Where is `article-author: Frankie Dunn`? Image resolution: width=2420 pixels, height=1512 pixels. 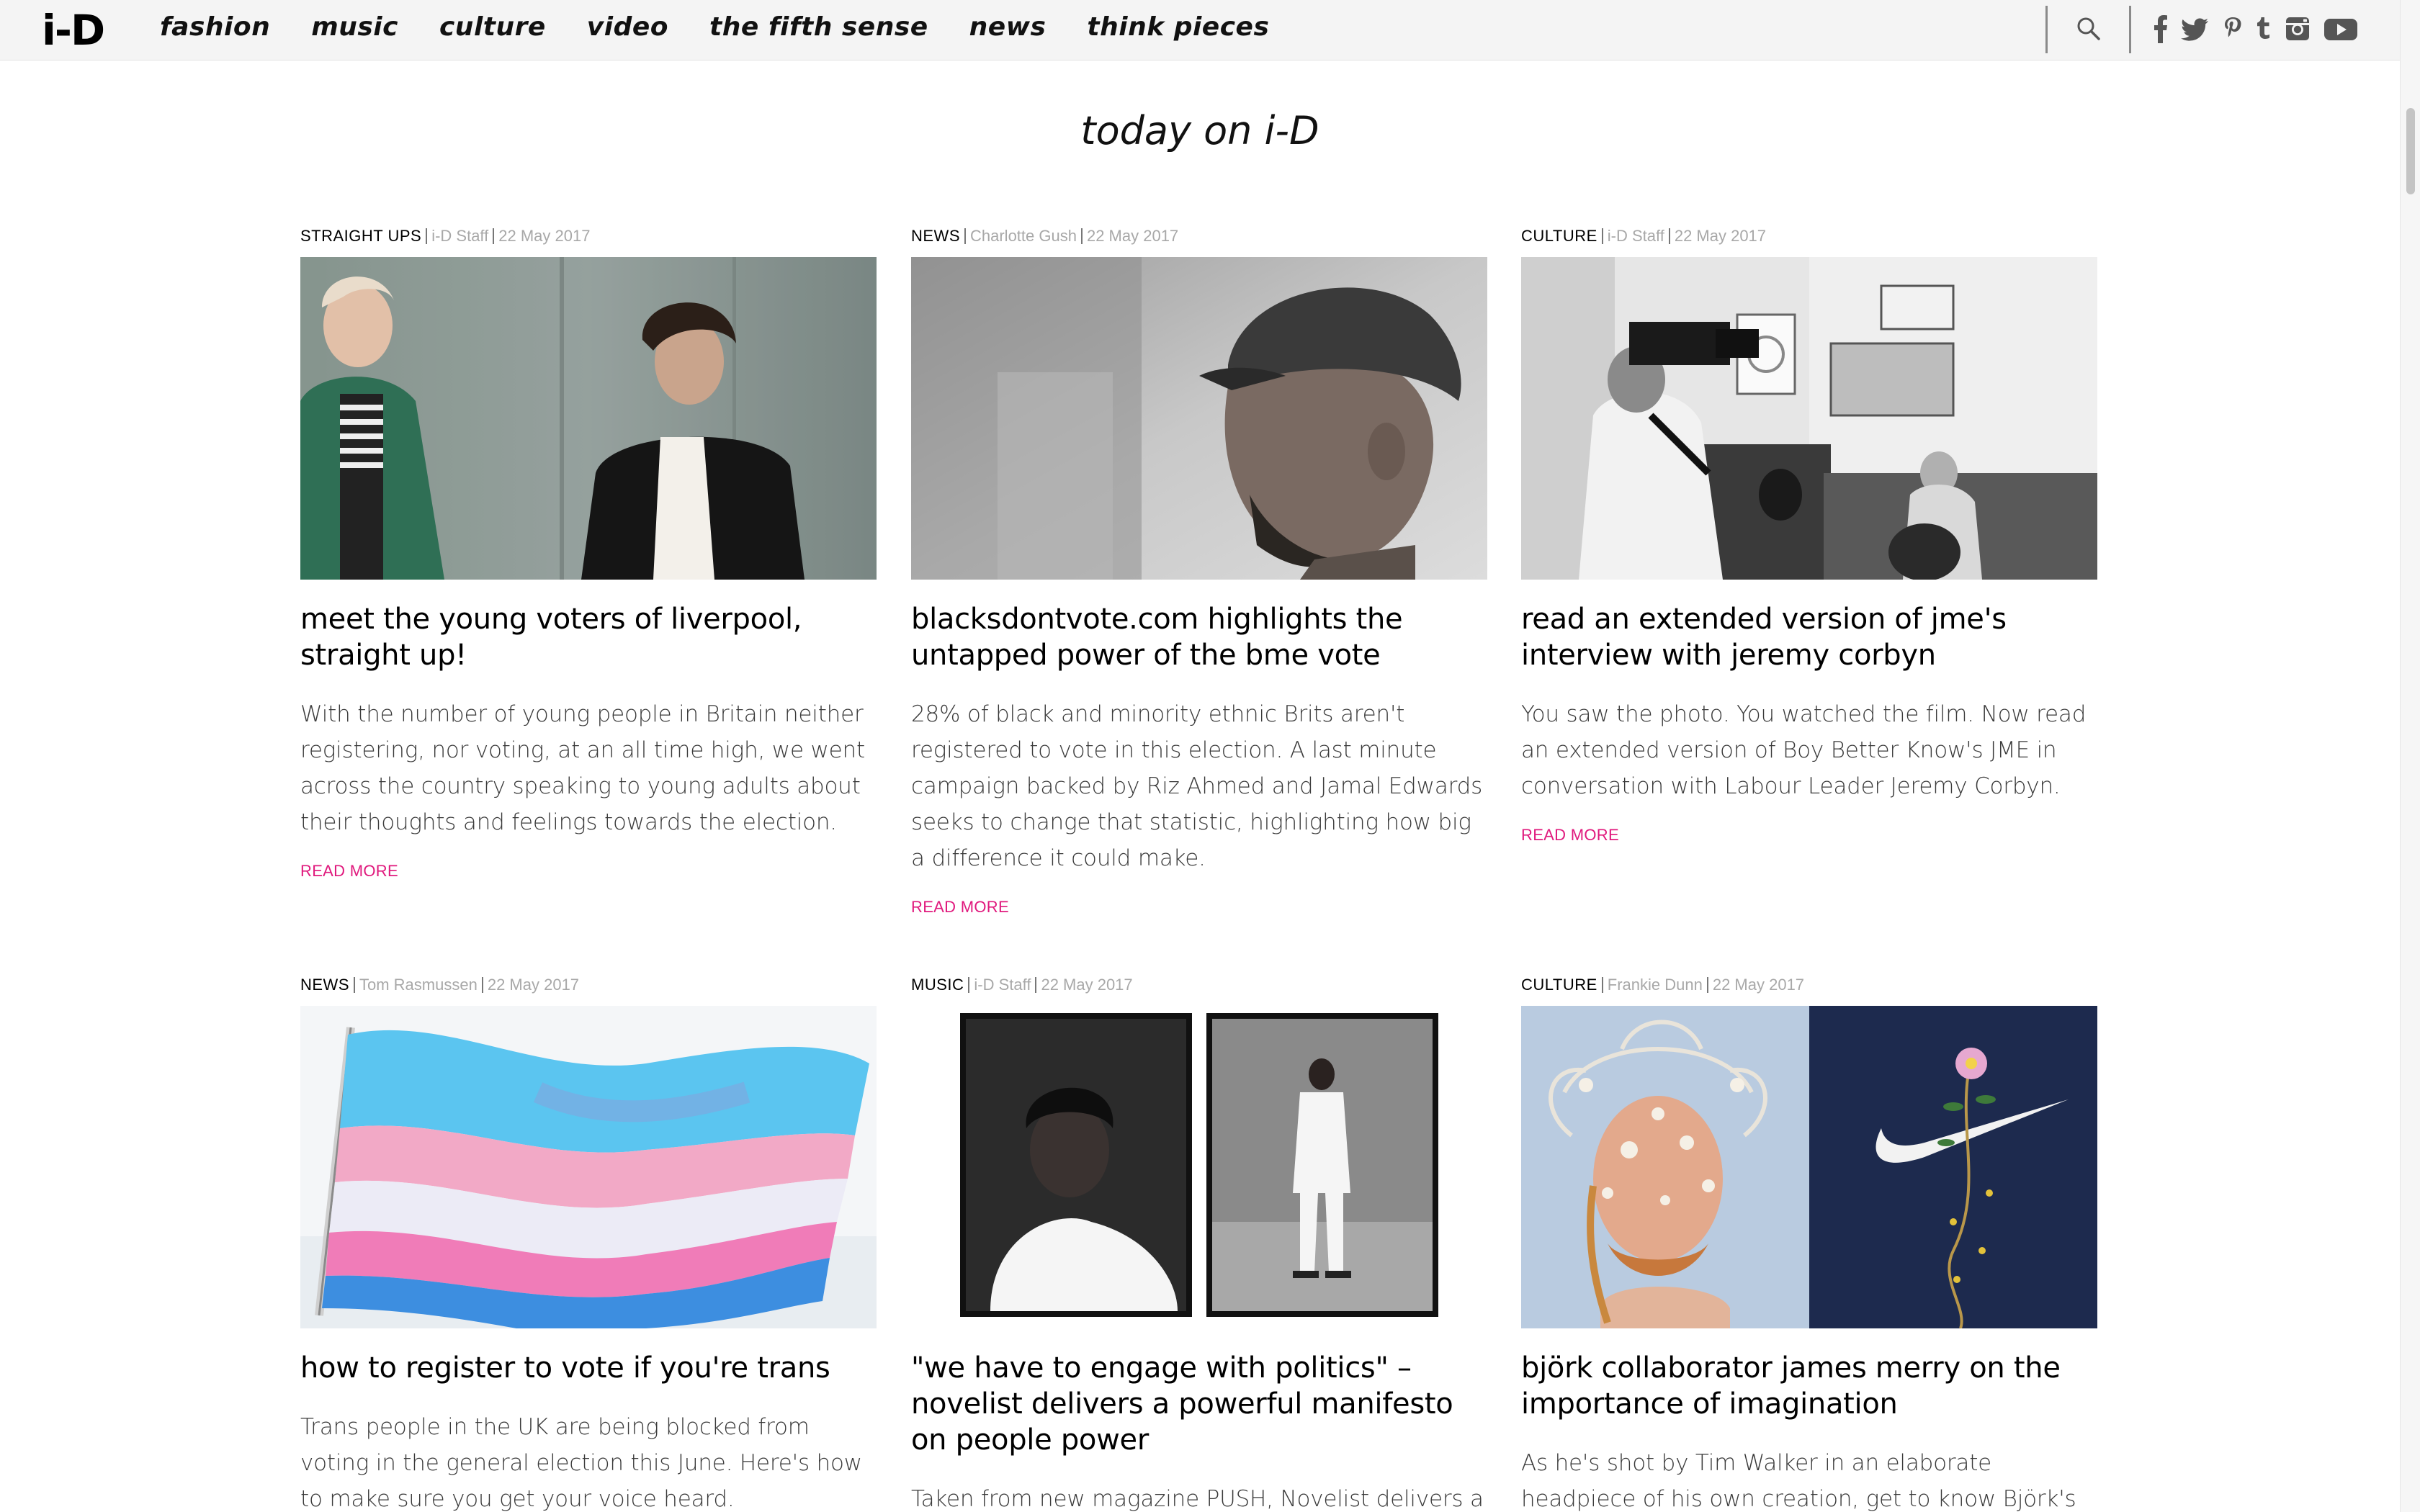 article-author: Frankie Dunn is located at coordinates (1655, 985).